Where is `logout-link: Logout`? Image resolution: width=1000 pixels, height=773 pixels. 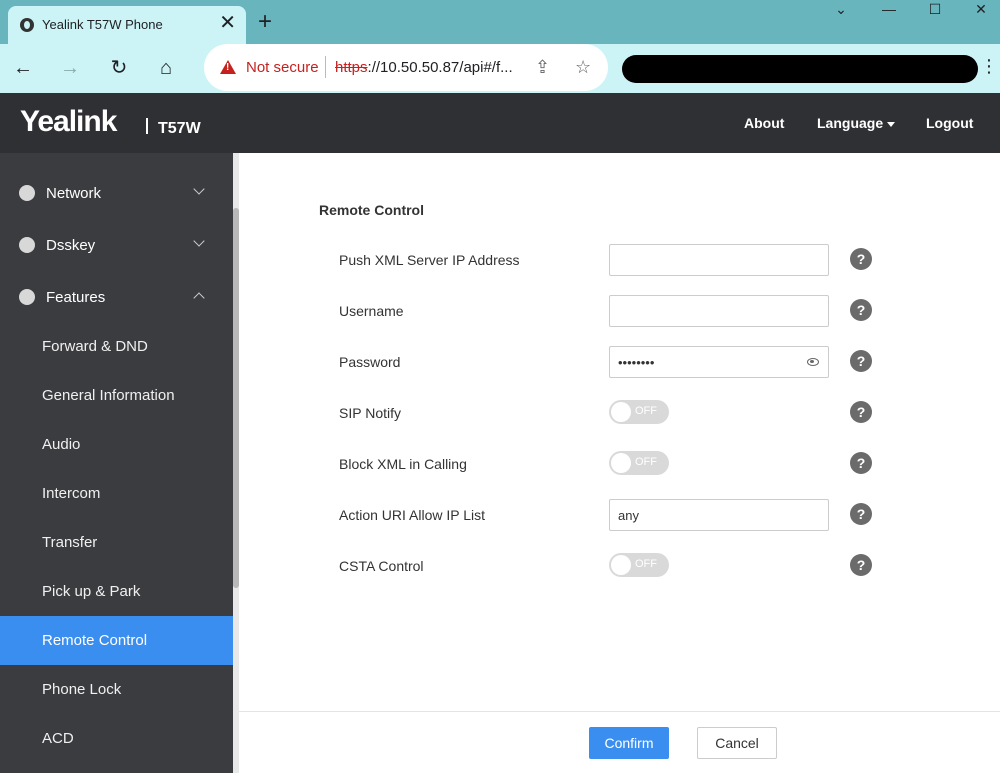 logout-link: Logout is located at coordinates (949, 123).